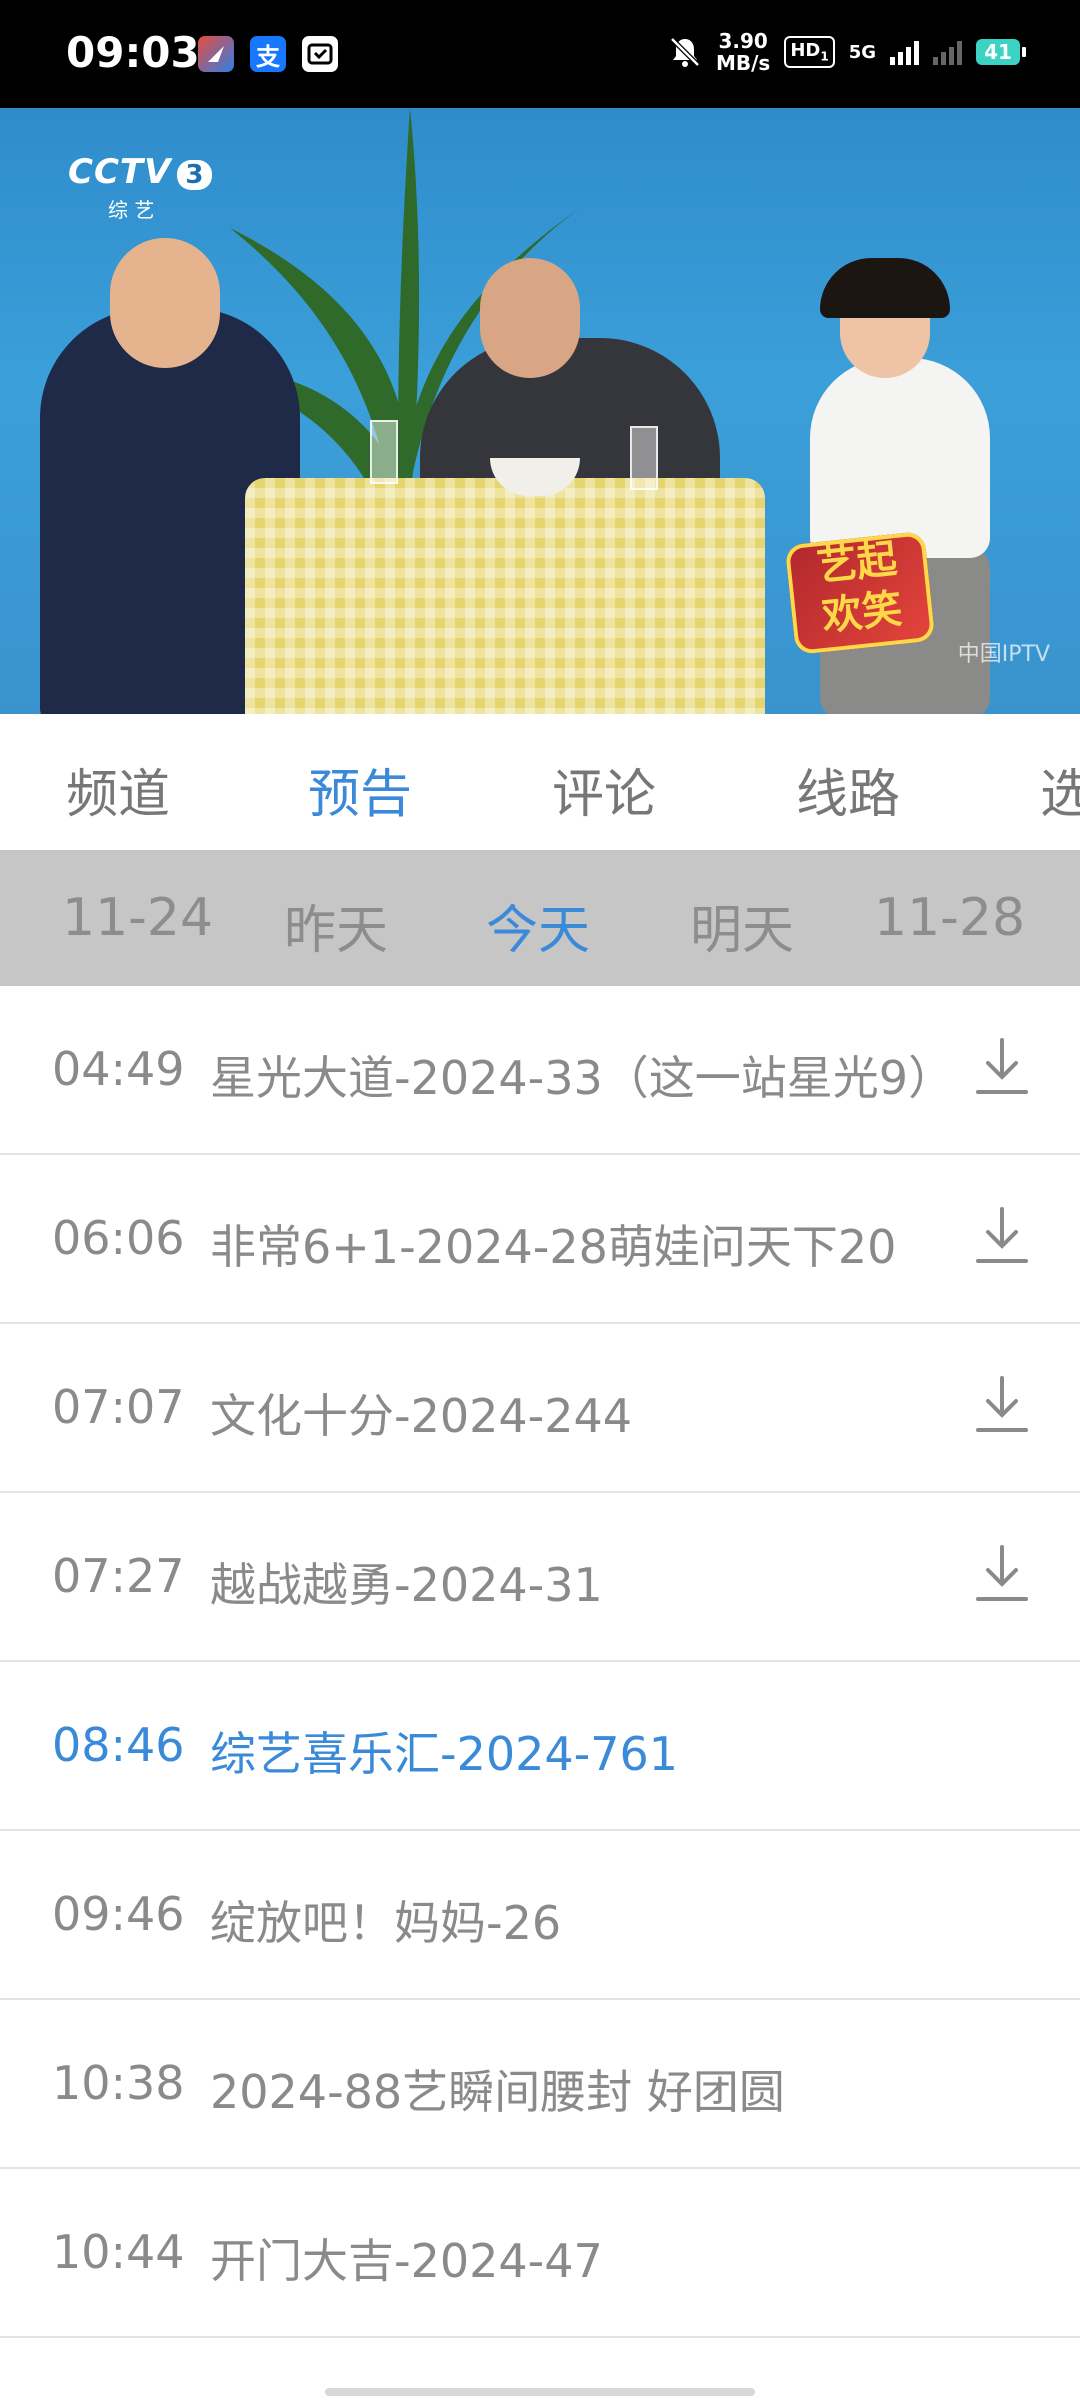 This screenshot has height=2400, width=1080. I want to click on program-row: 07:07 文化十分-2024-244, so click(540, 1408).